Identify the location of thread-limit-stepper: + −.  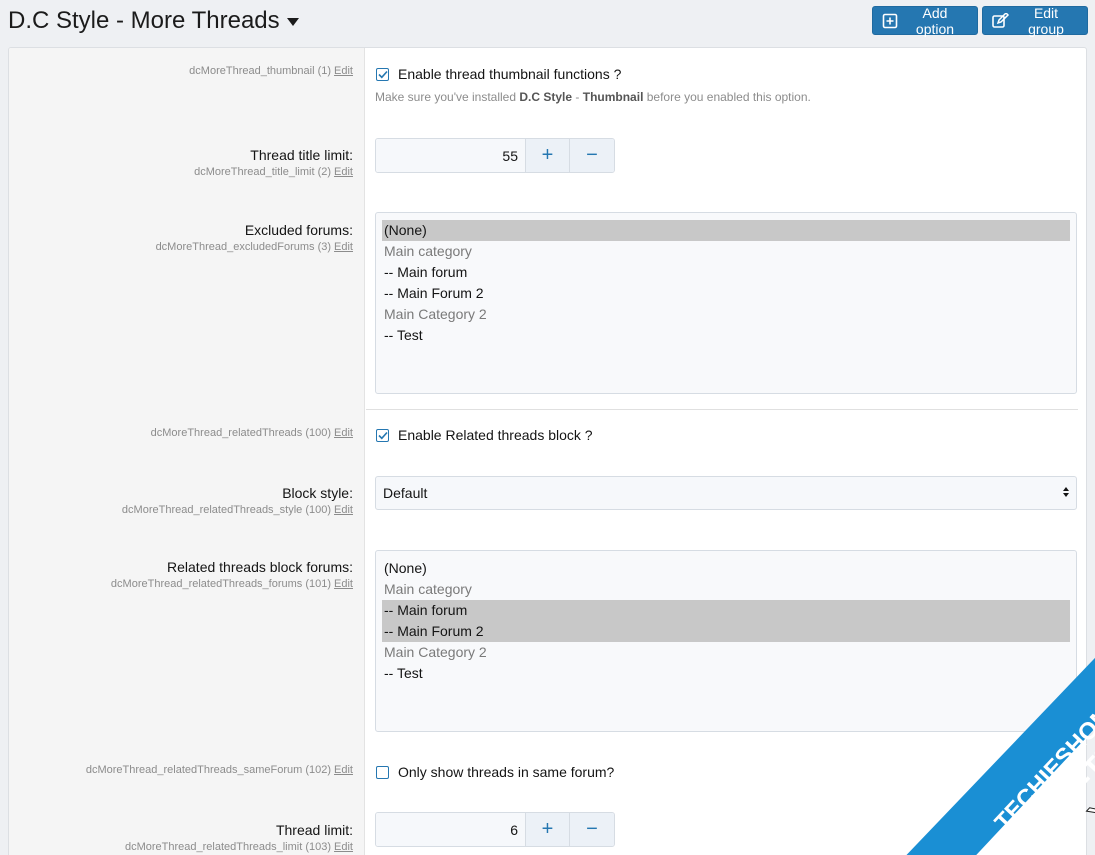
(495, 829).